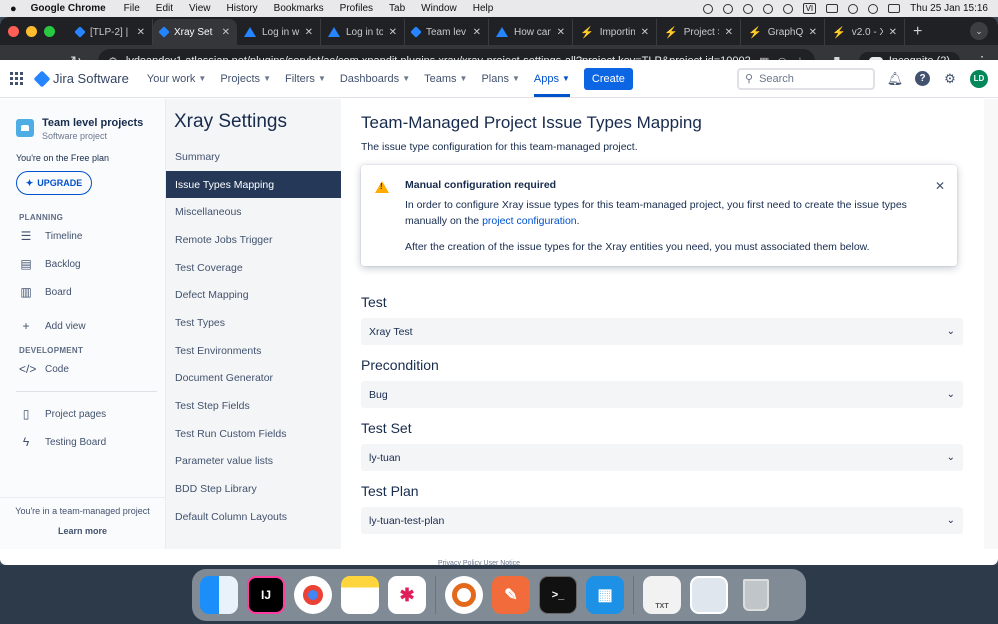 The height and width of the screenshot is (624, 998). What do you see at coordinates (200, 8) in the screenshot?
I see `menu-view: View` at bounding box center [200, 8].